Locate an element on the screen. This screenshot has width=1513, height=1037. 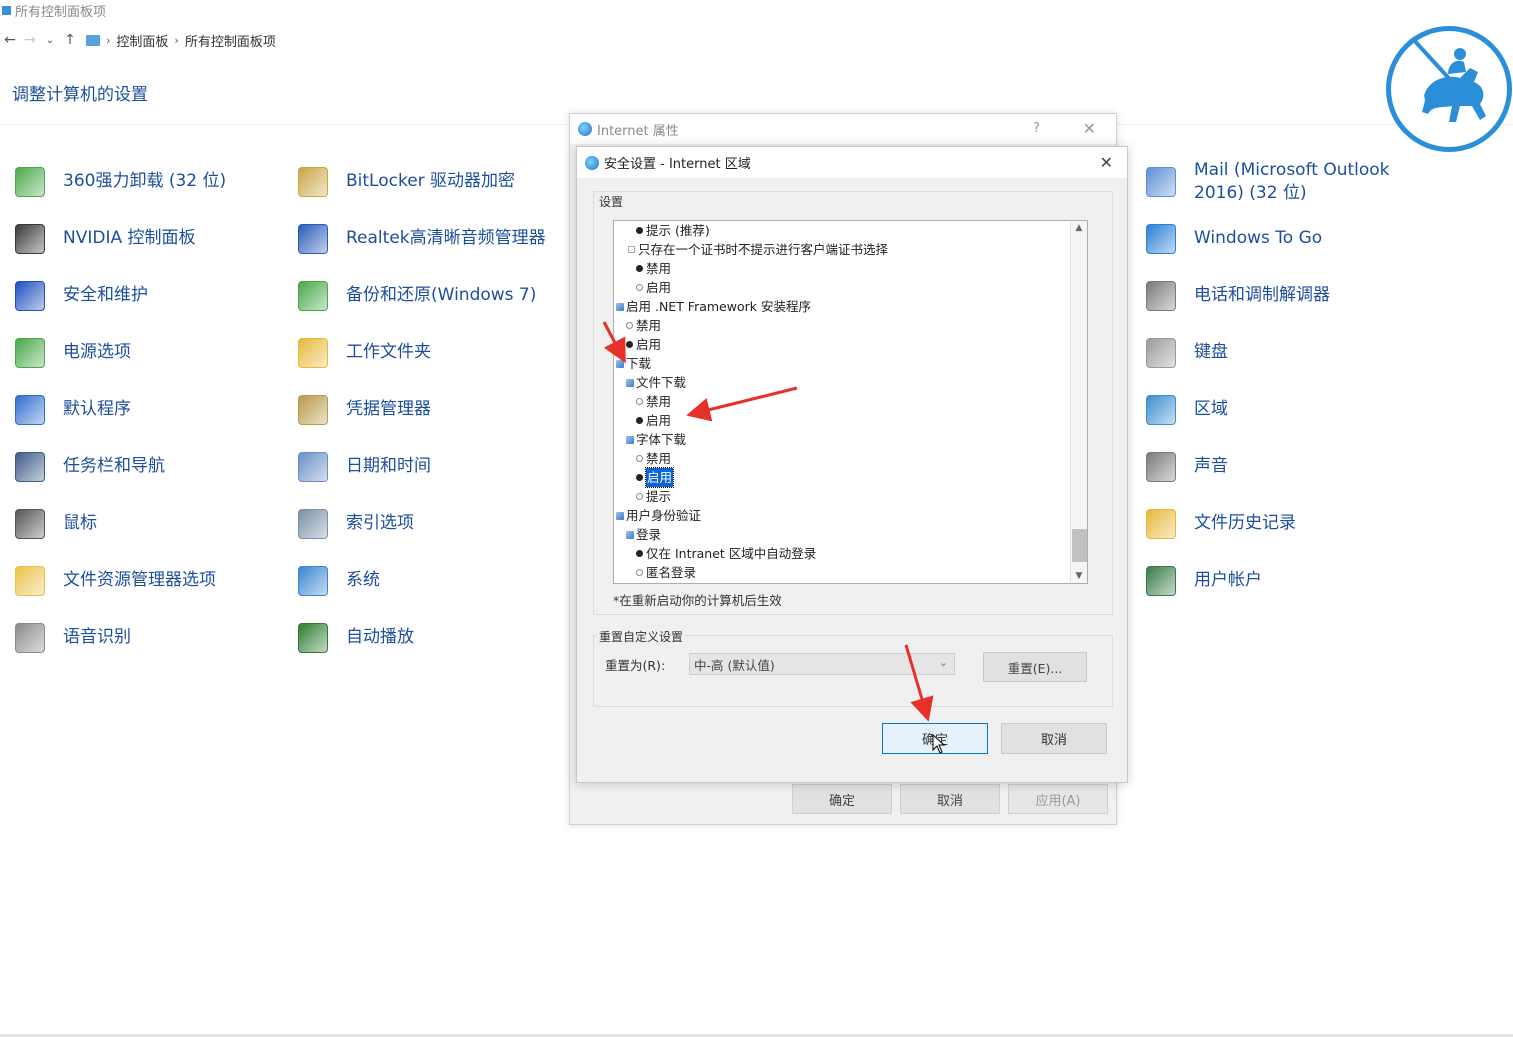
work-folders-icon is located at coordinates (313, 353).